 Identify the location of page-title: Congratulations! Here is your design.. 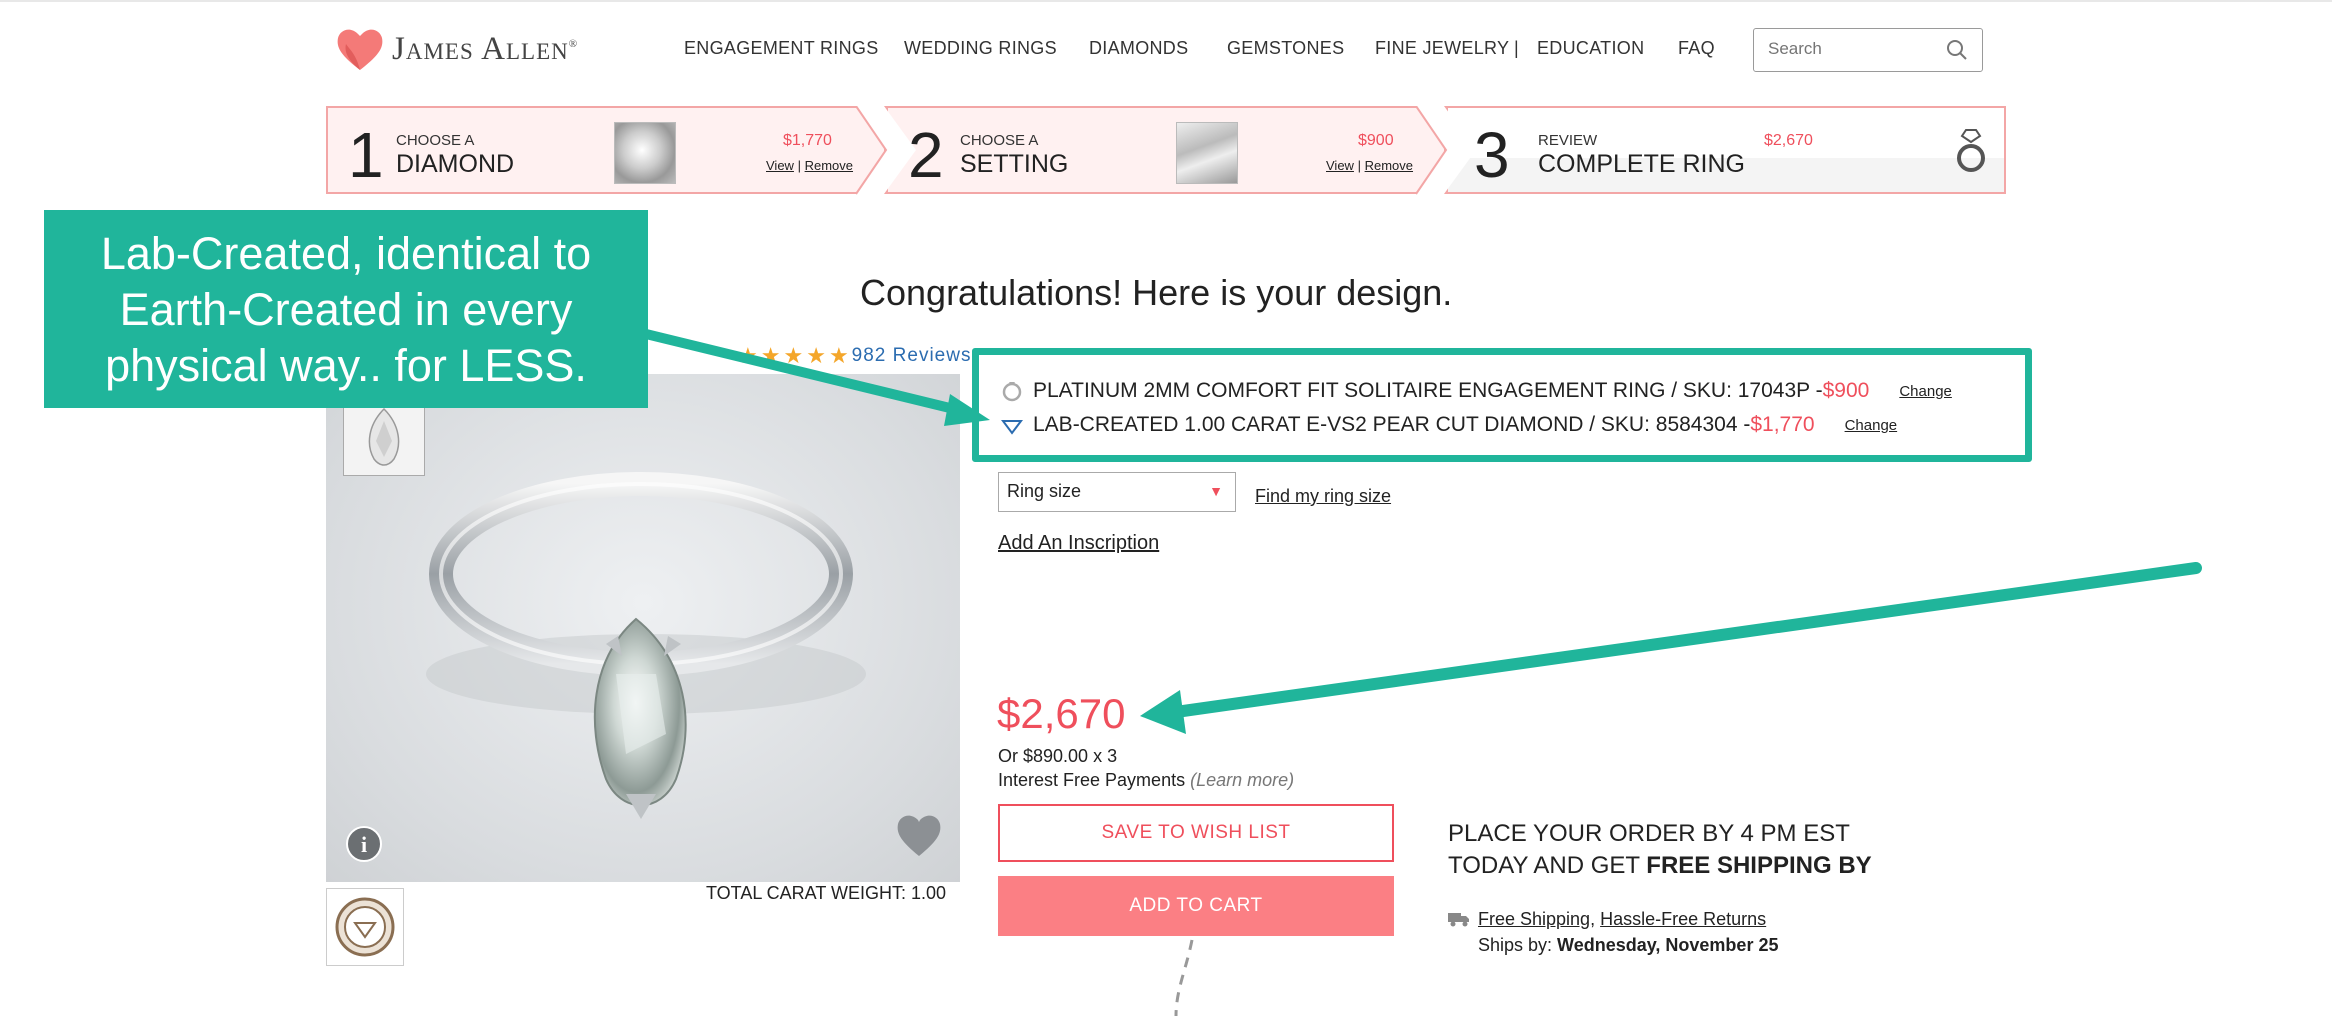
(1156, 292).